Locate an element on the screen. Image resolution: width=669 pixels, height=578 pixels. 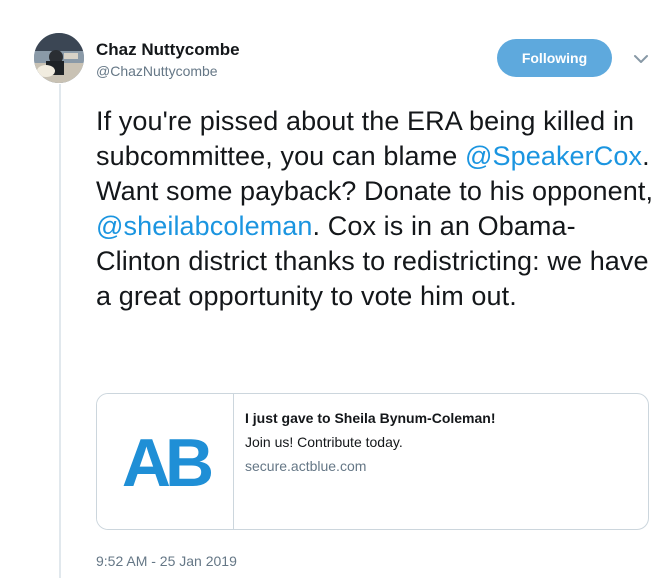
tweet-timestamp: 9:52 AM - 25 Jan 2019 is located at coordinates (166, 561).